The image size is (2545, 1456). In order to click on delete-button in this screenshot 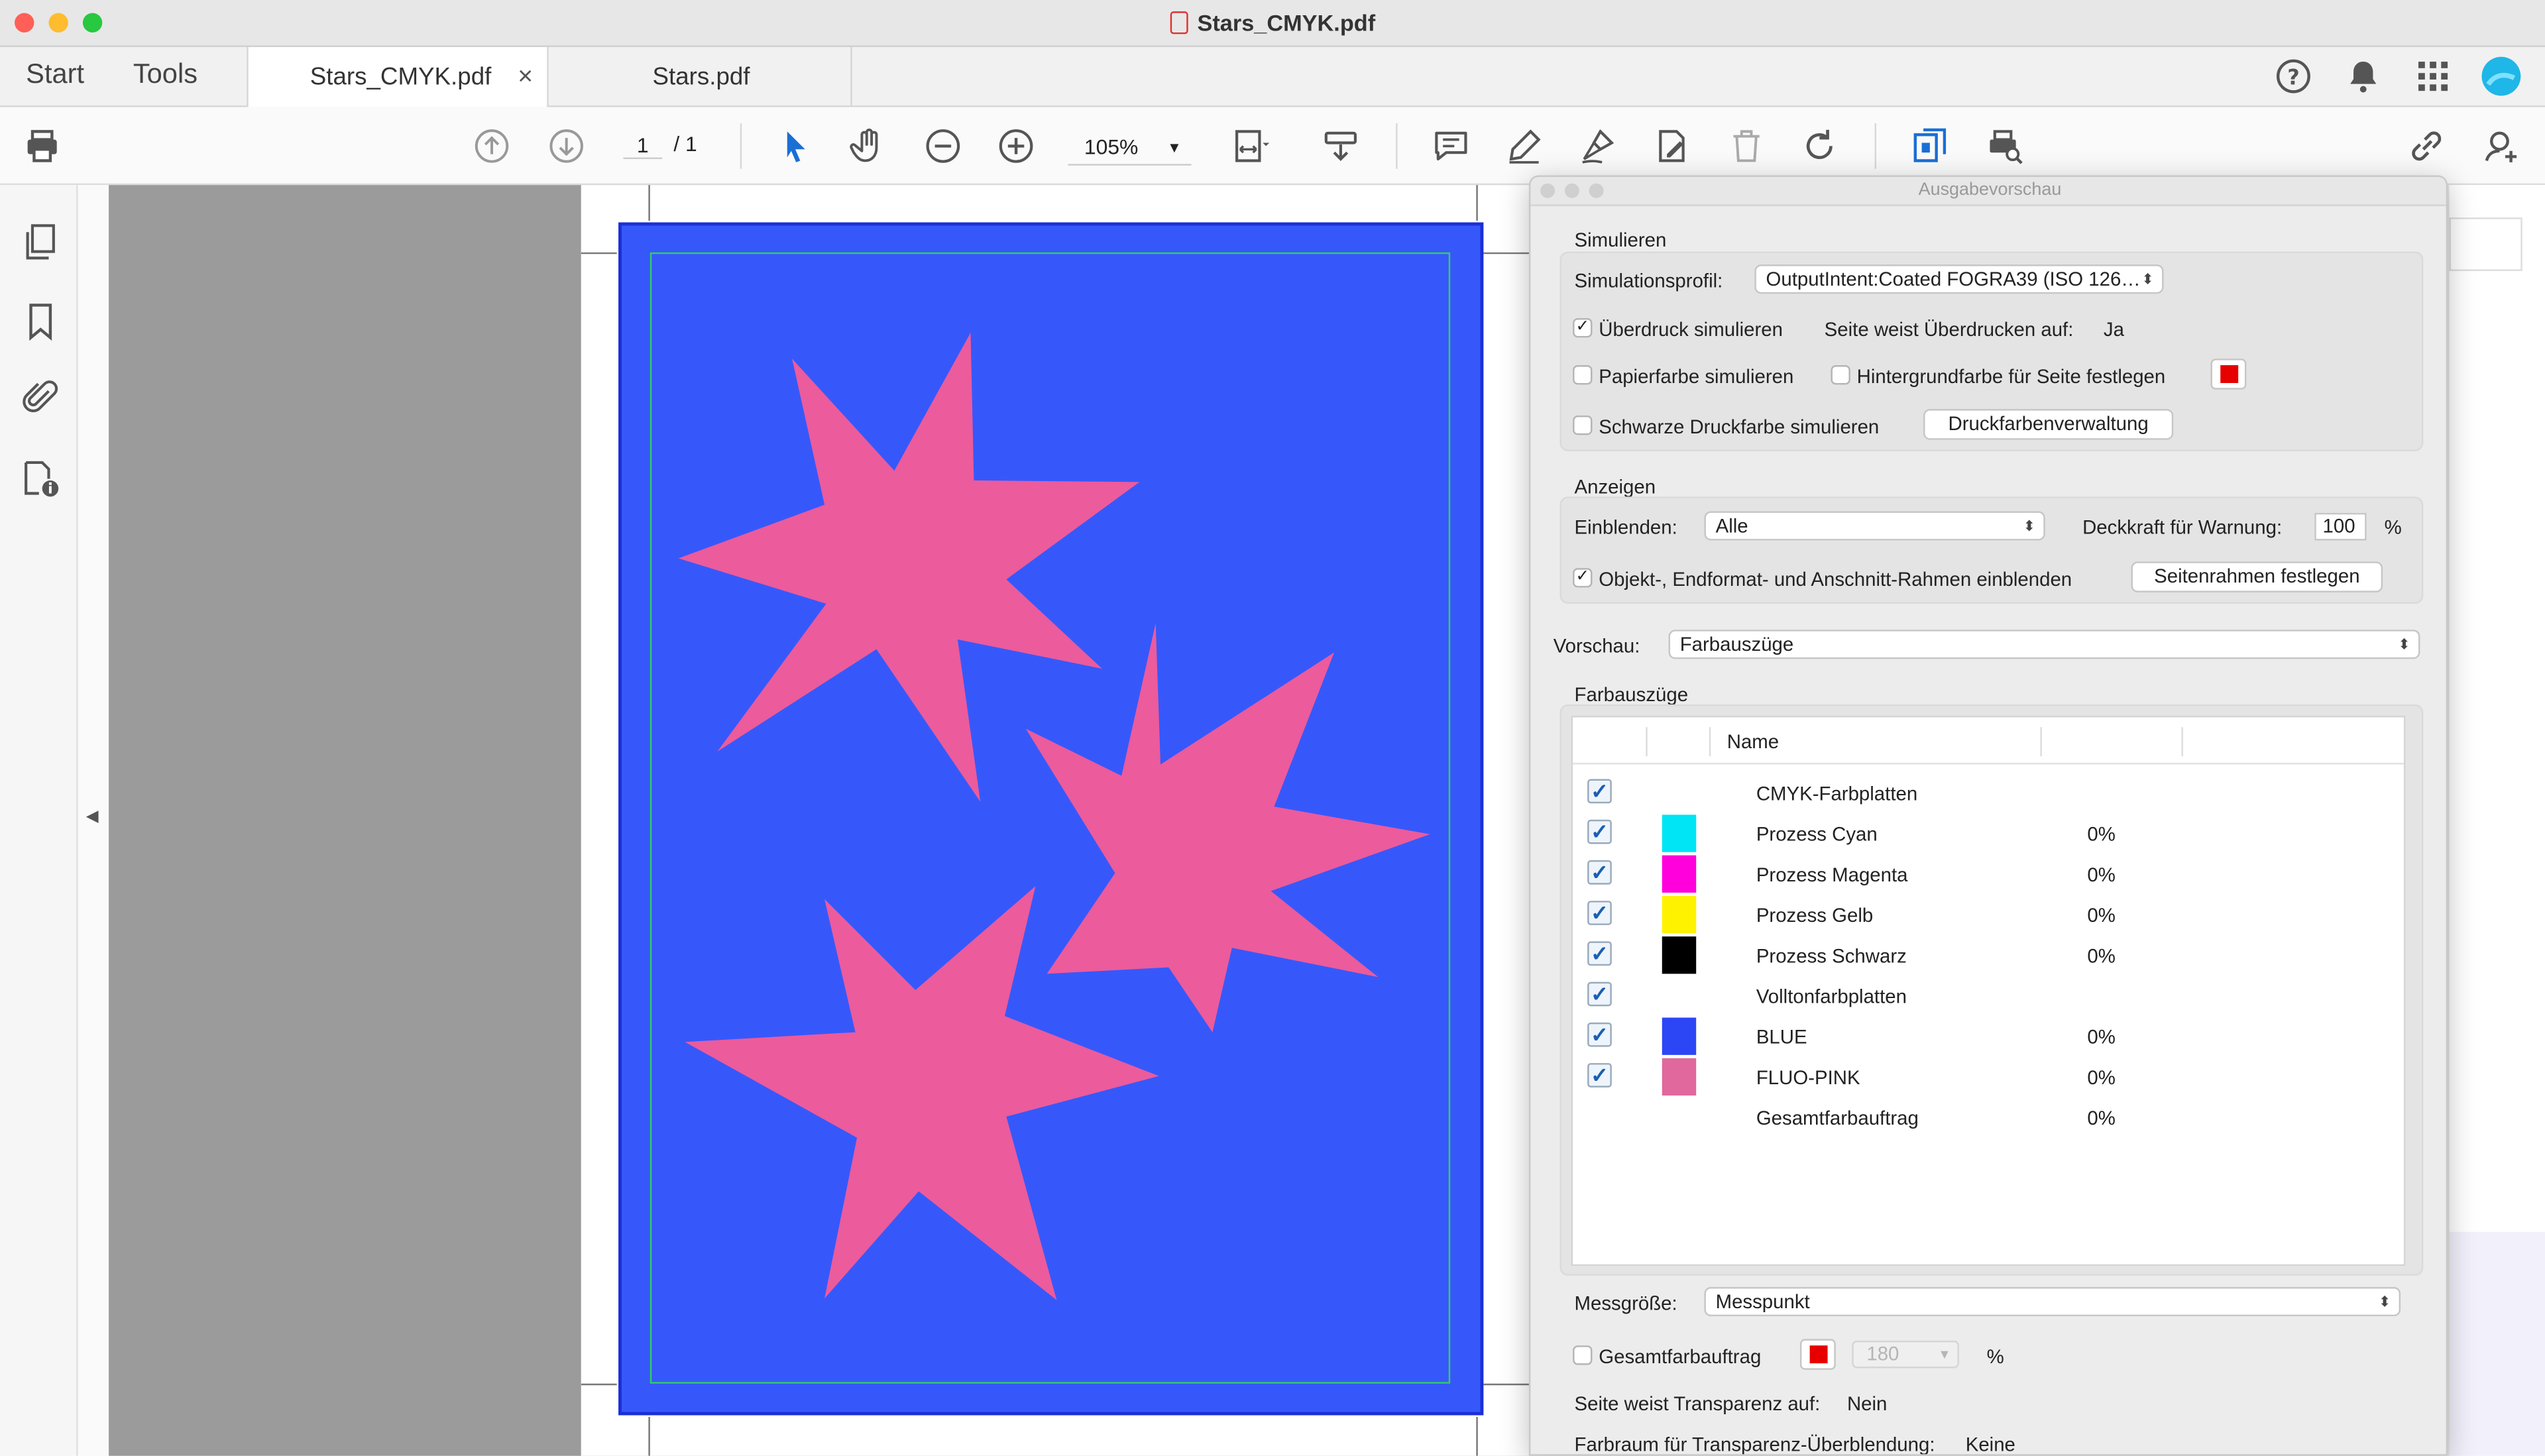, I will do `click(1747, 146)`.